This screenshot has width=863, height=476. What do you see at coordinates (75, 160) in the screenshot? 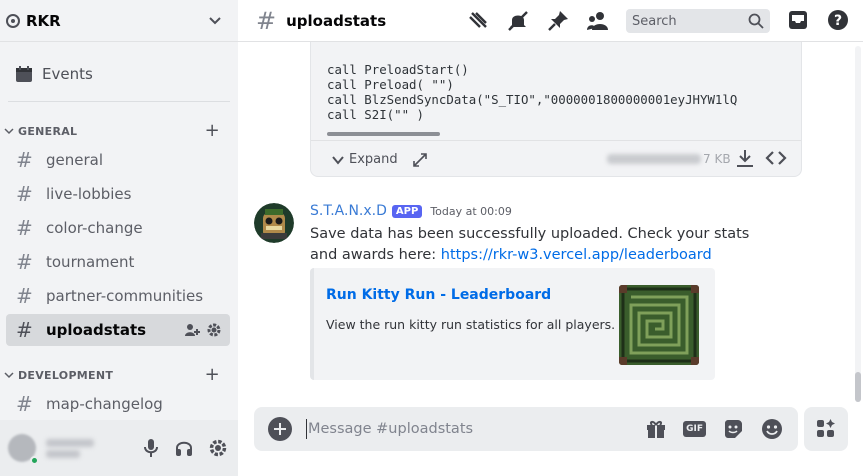
I see `channel-label: general` at bounding box center [75, 160].